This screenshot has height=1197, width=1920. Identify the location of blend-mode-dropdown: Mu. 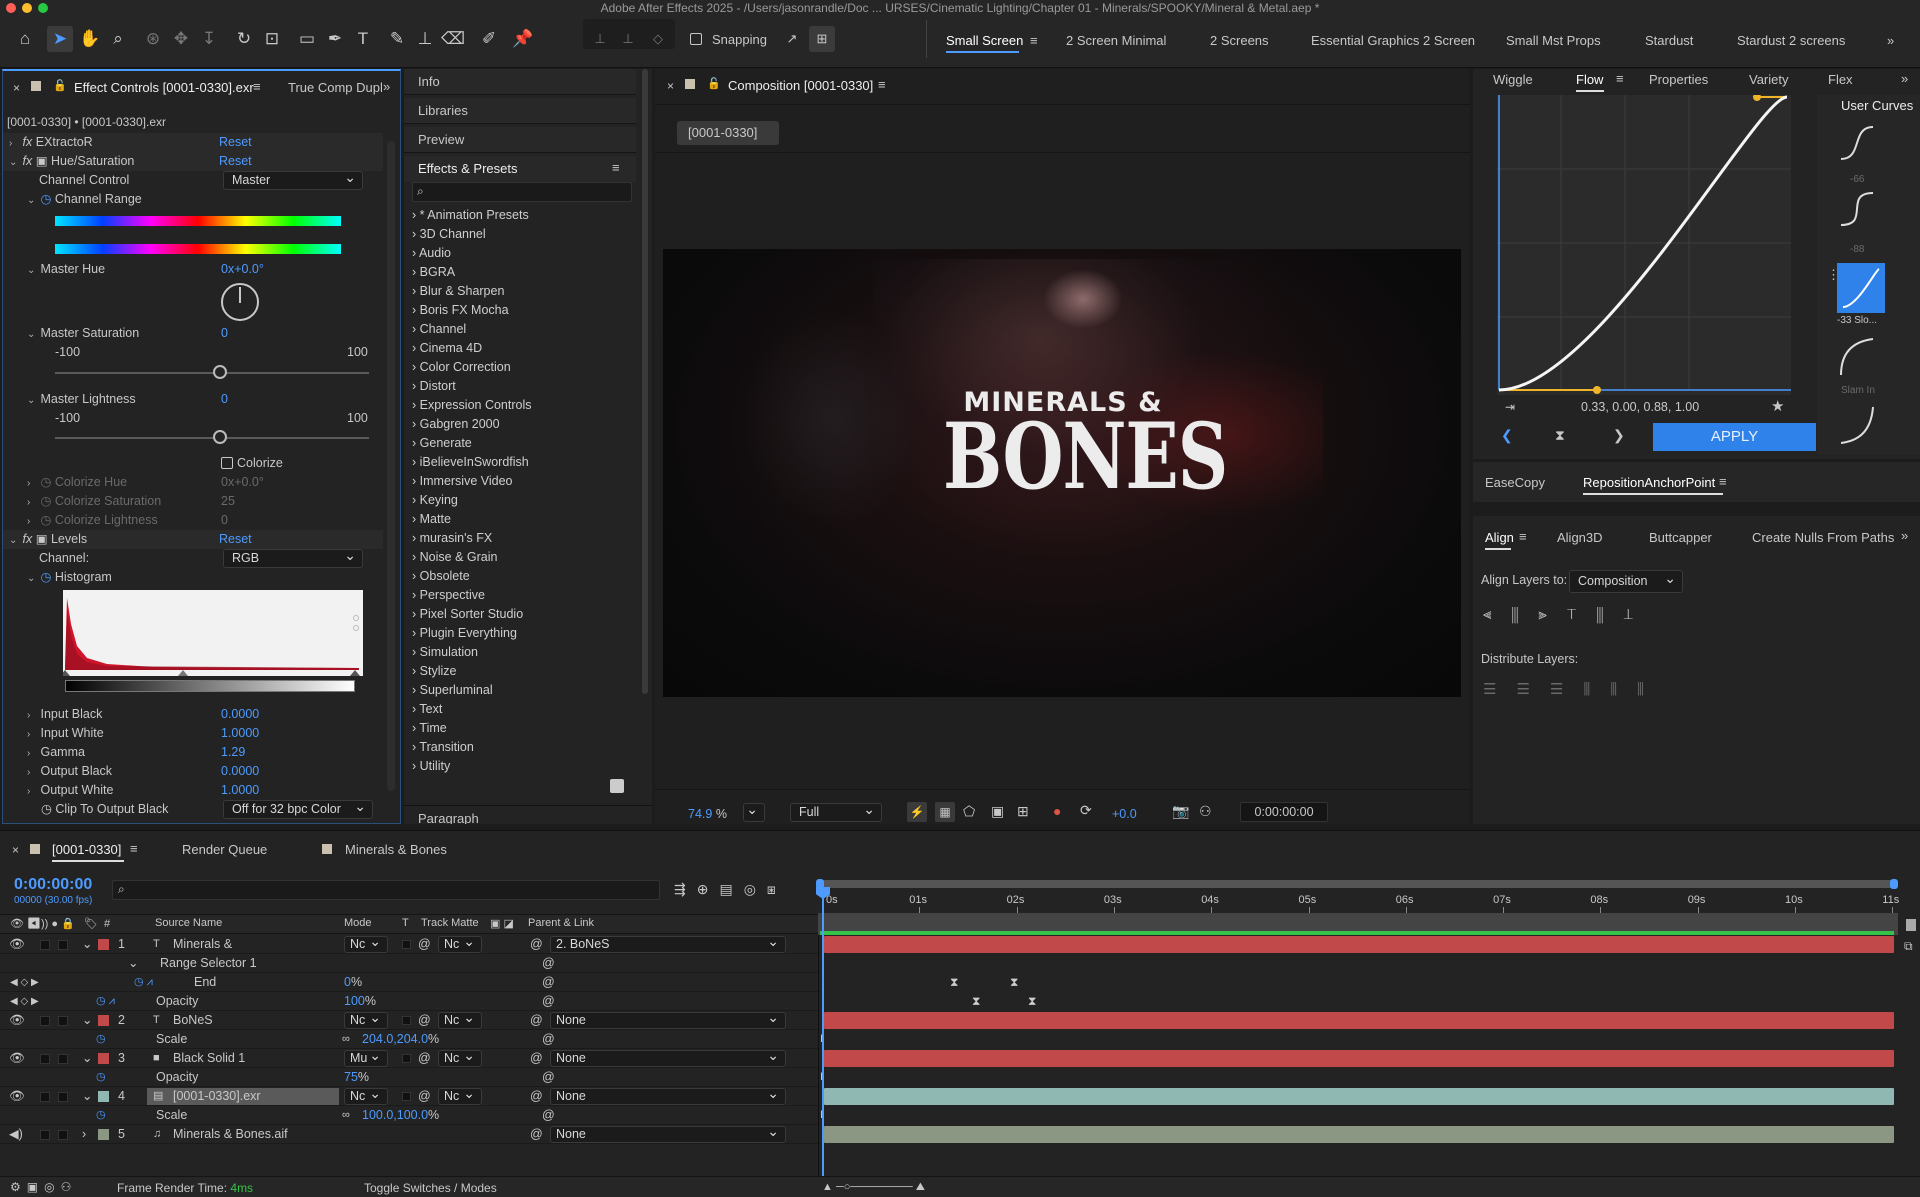
(366, 1057).